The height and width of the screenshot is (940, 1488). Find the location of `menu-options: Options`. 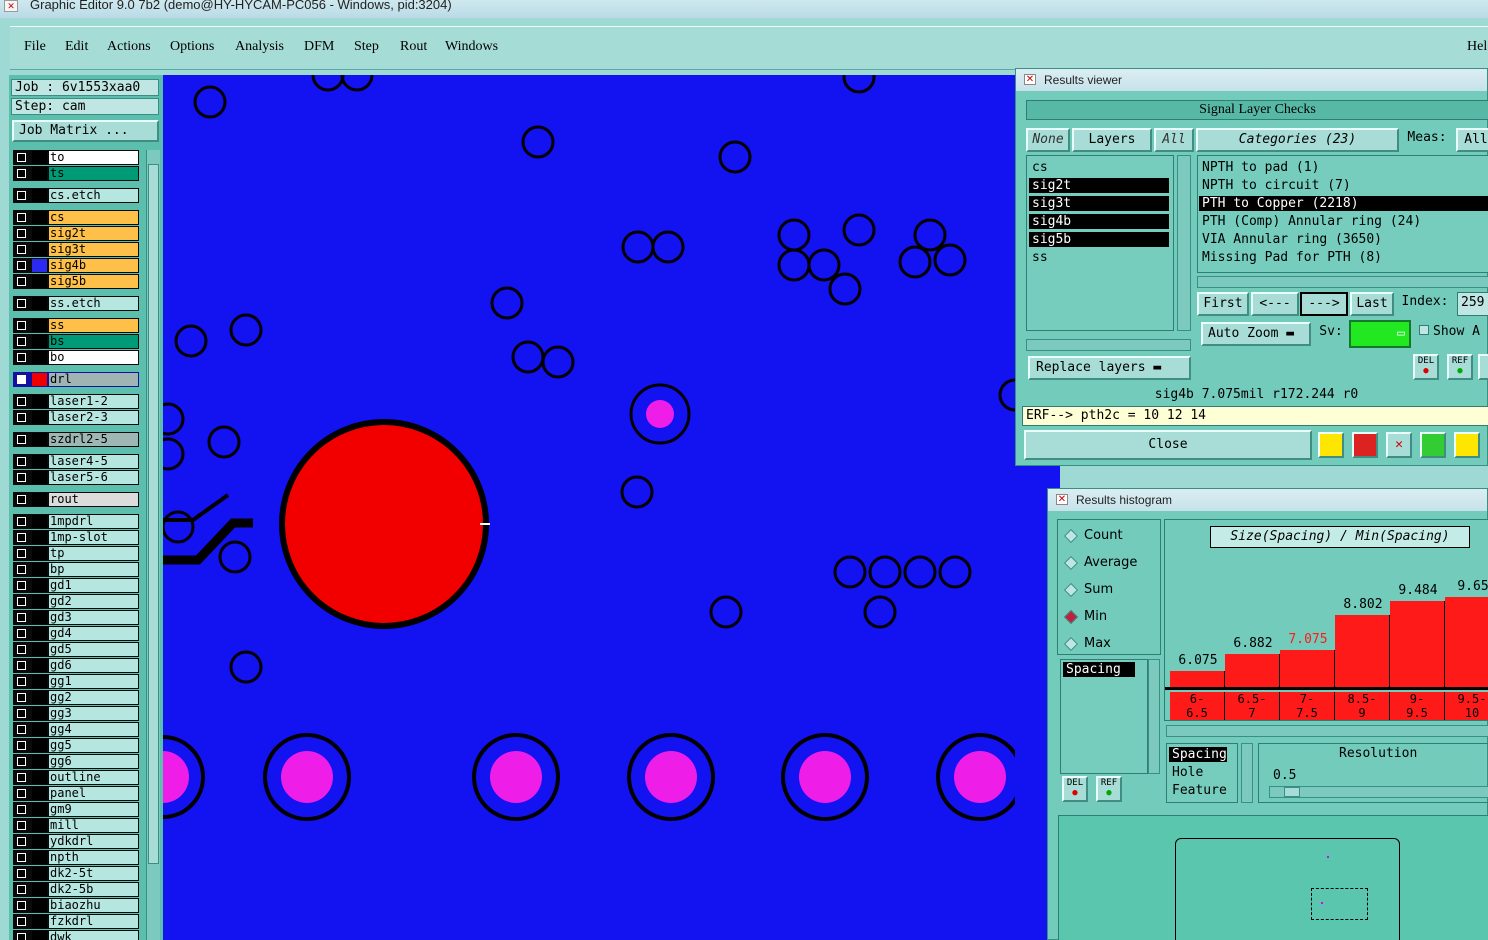

menu-options: Options is located at coordinates (192, 47).